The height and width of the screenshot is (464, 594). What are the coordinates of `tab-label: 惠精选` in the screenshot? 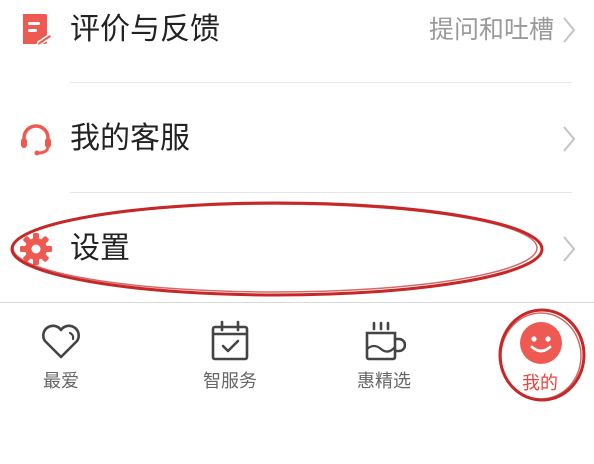 It's located at (384, 381).